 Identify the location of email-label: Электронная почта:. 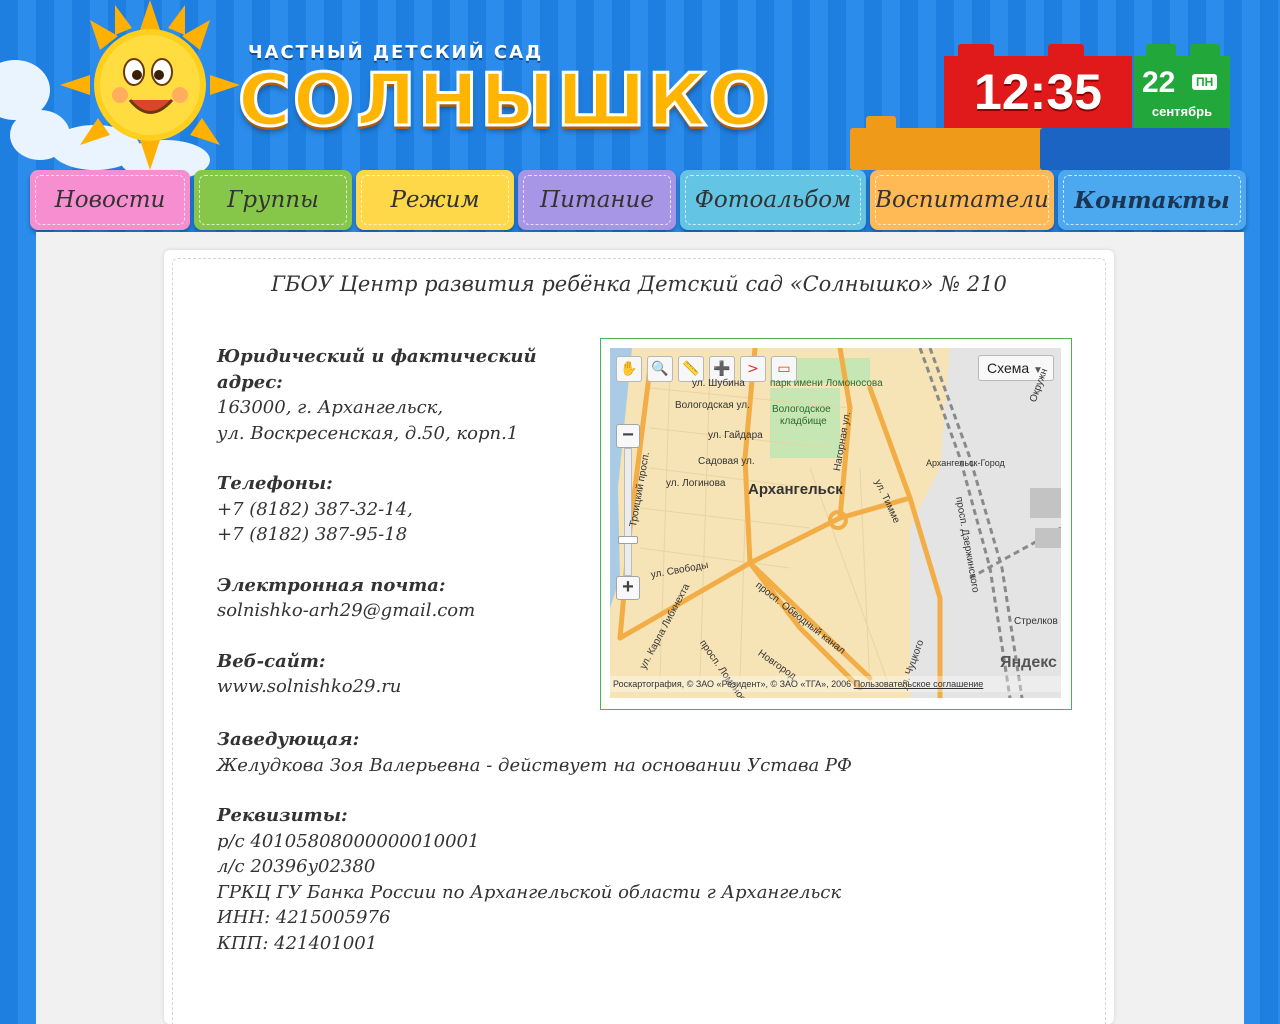
(331, 585).